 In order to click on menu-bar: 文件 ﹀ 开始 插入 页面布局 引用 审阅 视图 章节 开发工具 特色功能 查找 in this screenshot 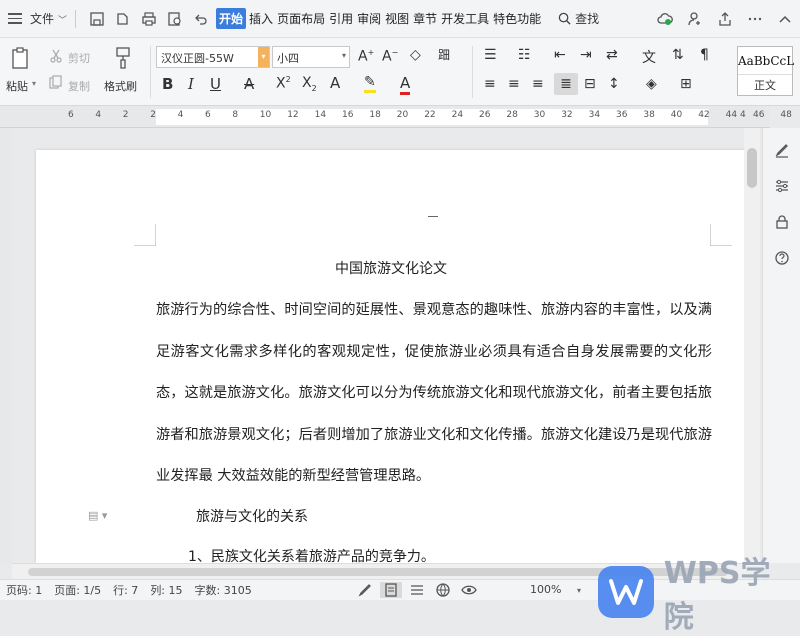, I will do `click(400, 19)`.